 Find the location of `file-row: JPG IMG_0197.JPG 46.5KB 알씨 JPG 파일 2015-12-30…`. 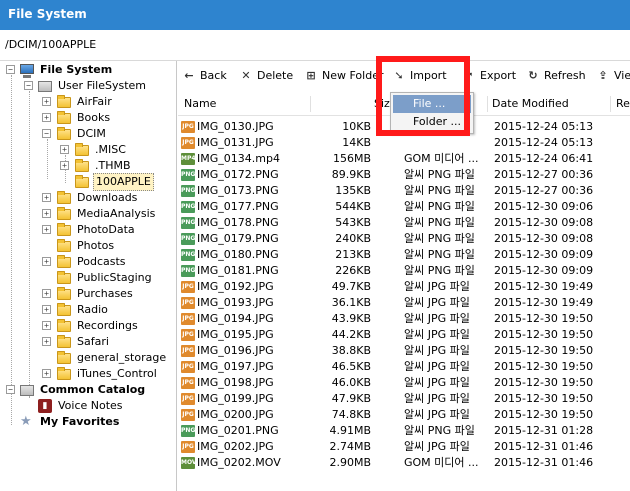

file-row: JPG IMG_0197.JPG 46.5KB 알씨 JPG 파일 2015-12-30… is located at coordinates (404, 367).